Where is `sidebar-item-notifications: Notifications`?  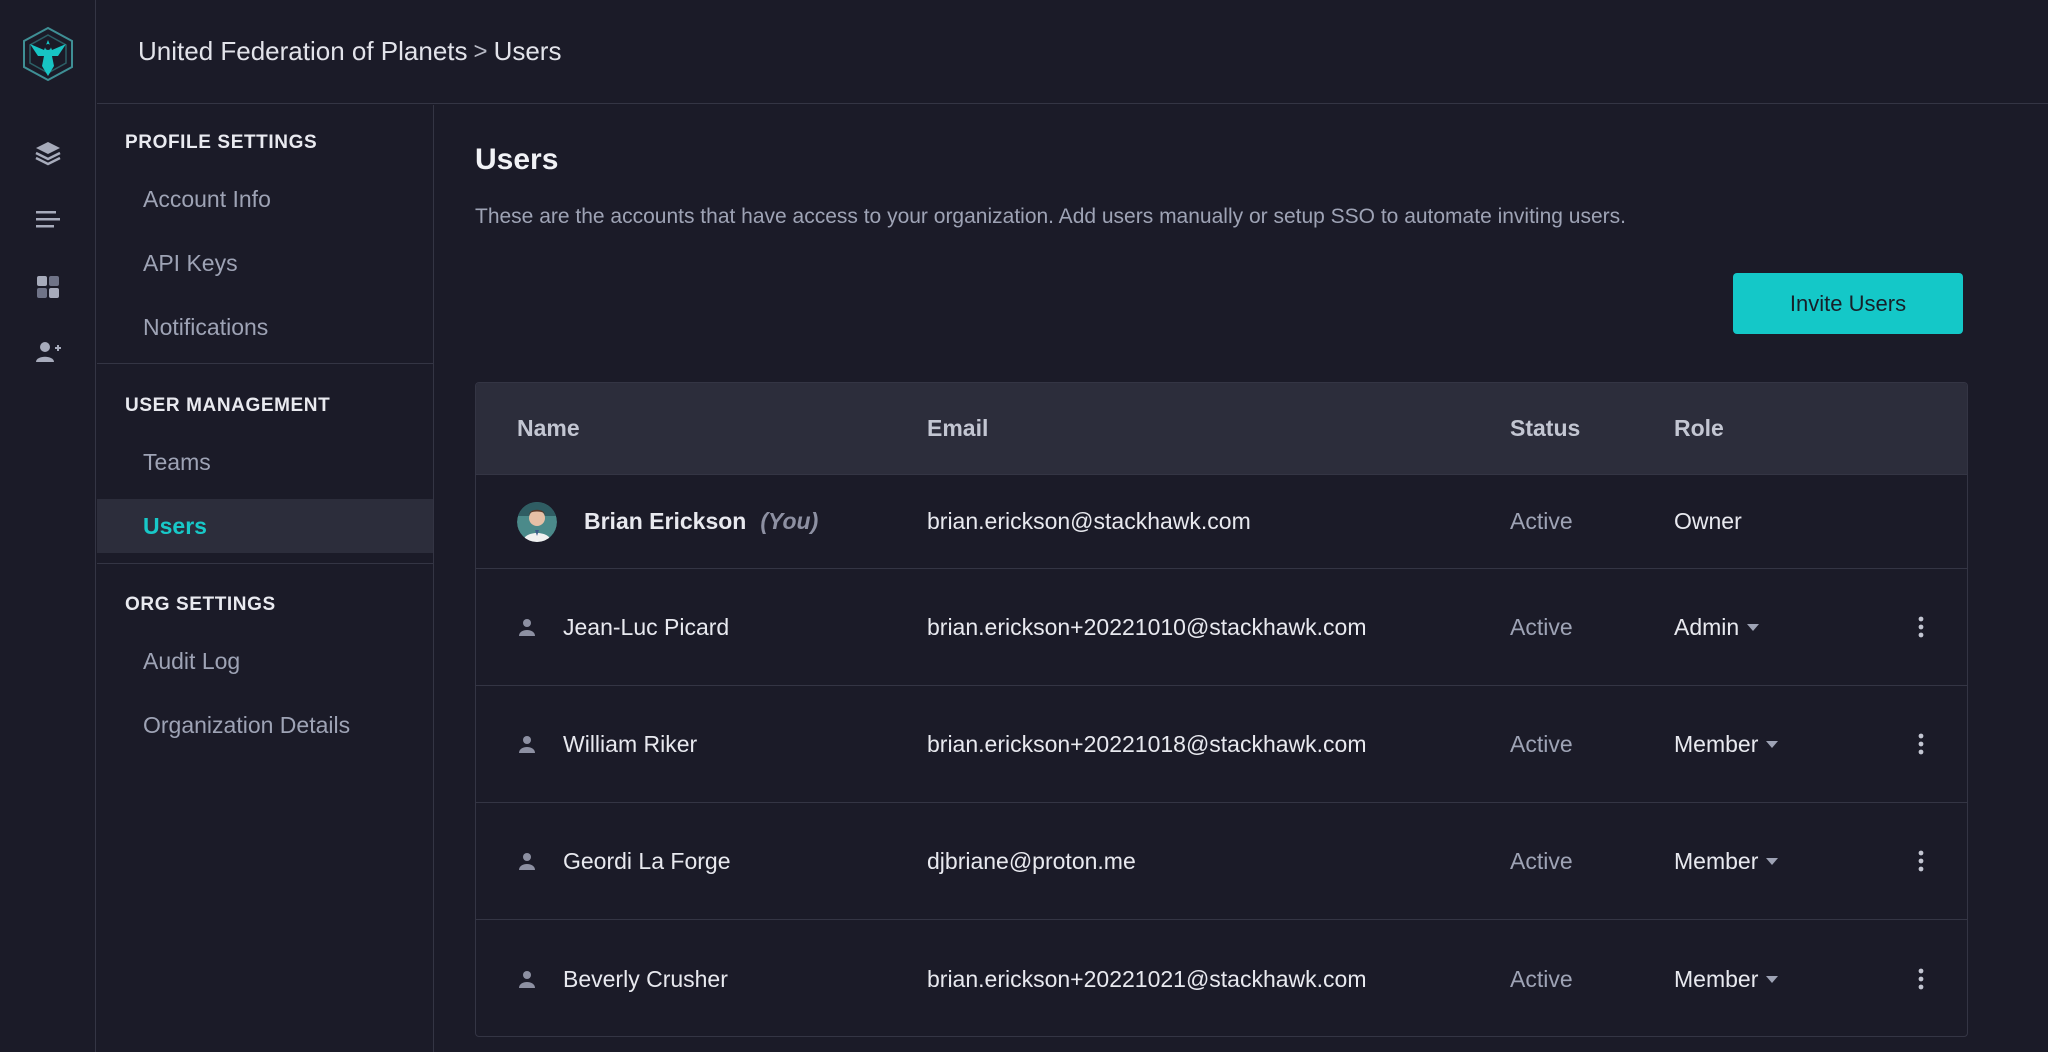
sidebar-item-notifications: Notifications is located at coordinates (265, 327).